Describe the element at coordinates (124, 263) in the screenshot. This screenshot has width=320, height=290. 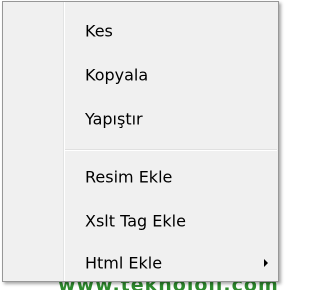
I see `menu-item-label: Html Ekle` at that location.